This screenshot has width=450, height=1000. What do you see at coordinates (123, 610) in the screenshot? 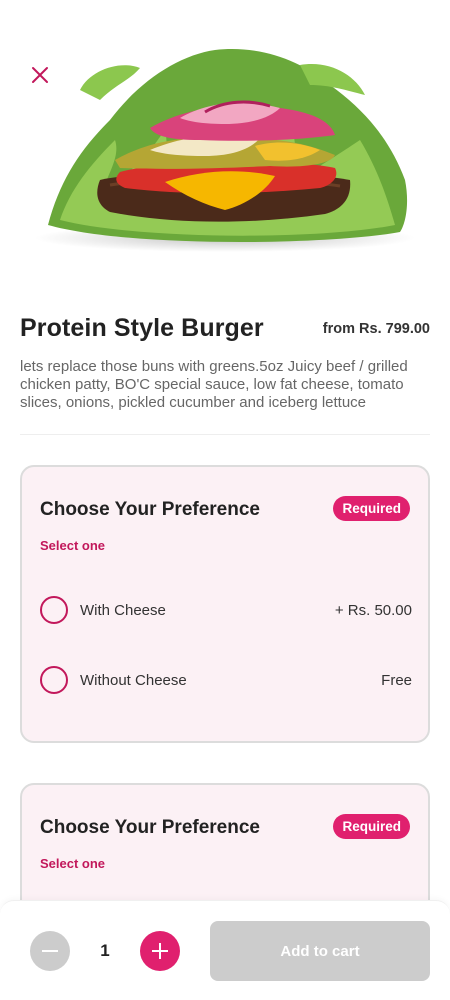
I see `option-label: With Cheese` at bounding box center [123, 610].